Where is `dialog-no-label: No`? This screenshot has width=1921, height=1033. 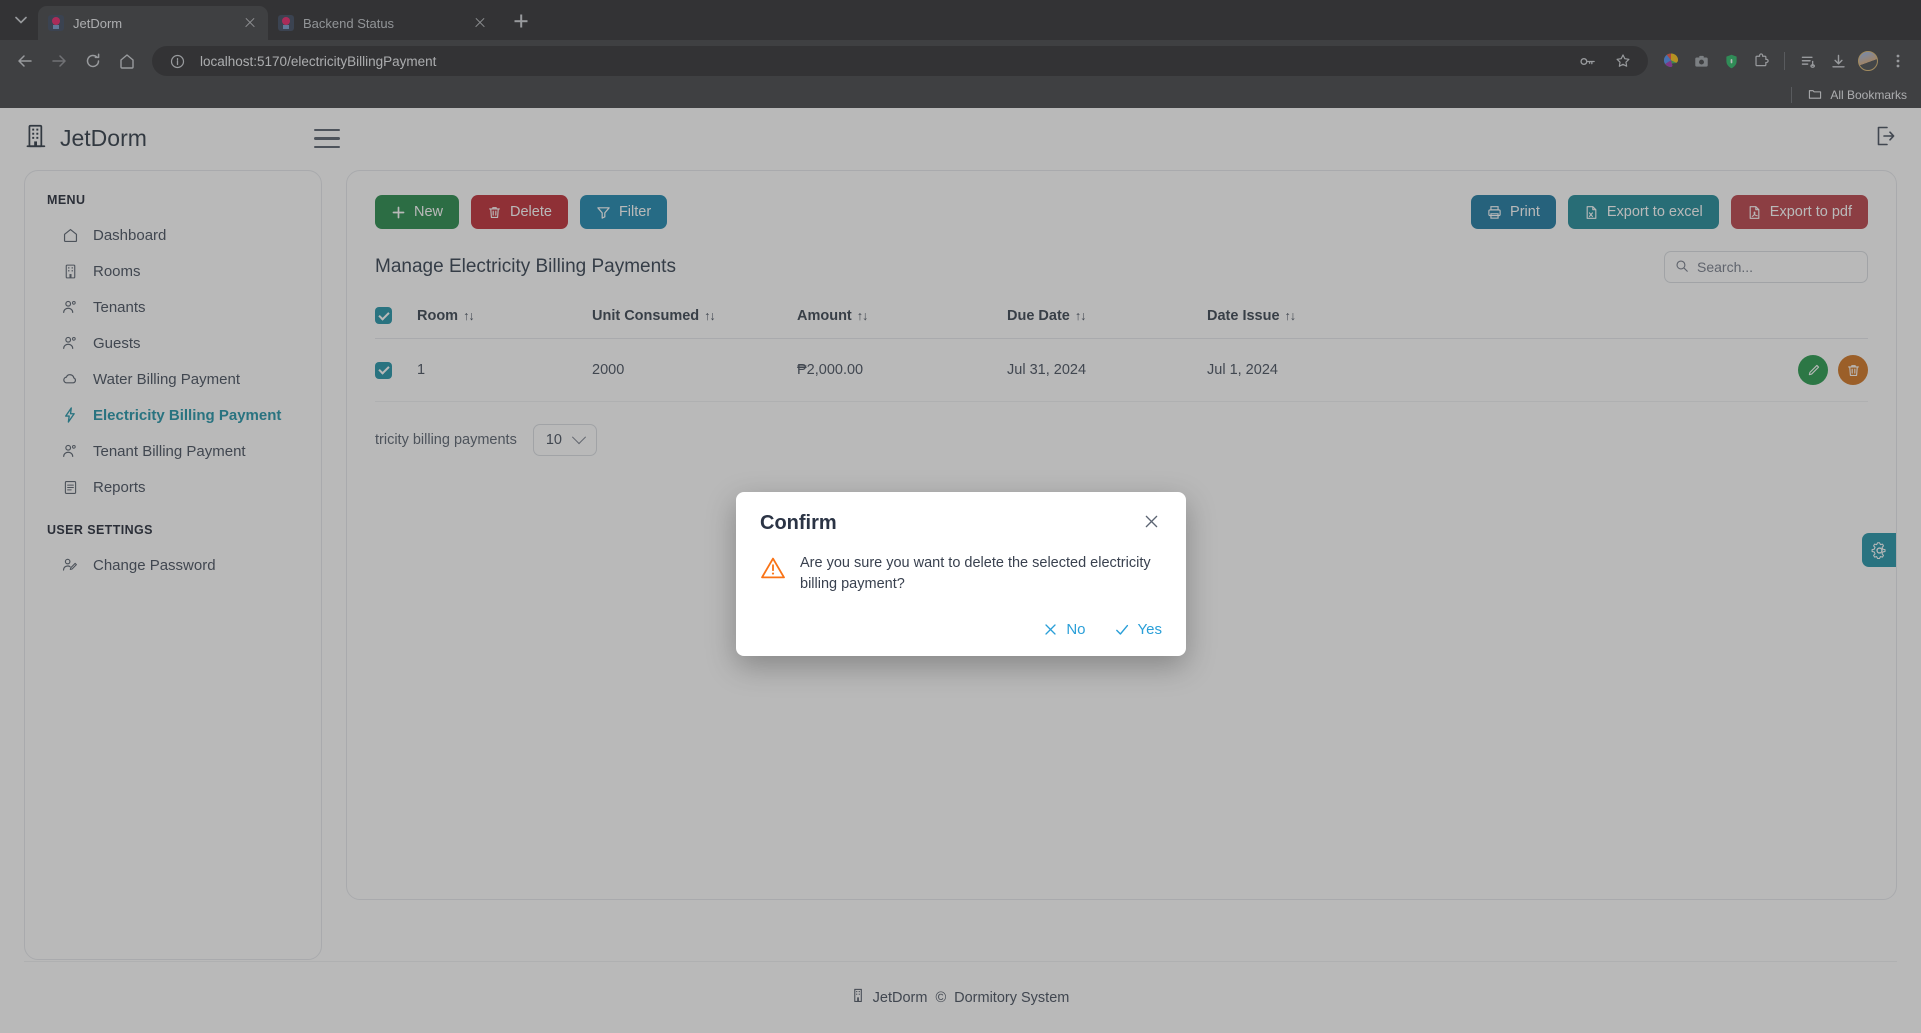 dialog-no-label: No is located at coordinates (1076, 630).